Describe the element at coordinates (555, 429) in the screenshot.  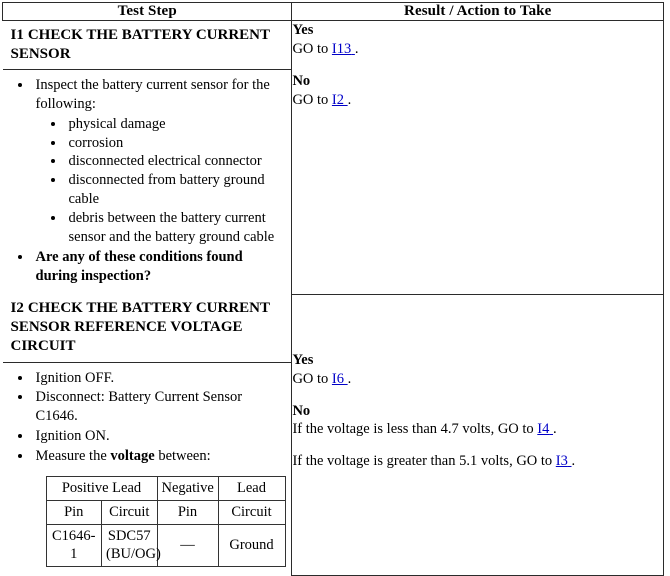
I see `step-i2-no-line1-post: .` at that location.